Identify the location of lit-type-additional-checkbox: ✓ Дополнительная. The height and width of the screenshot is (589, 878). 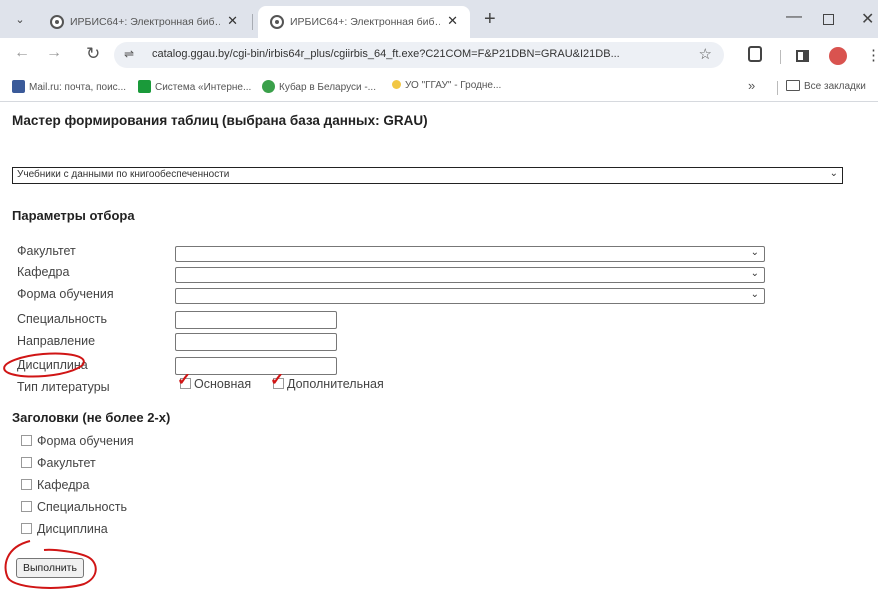
(327, 380).